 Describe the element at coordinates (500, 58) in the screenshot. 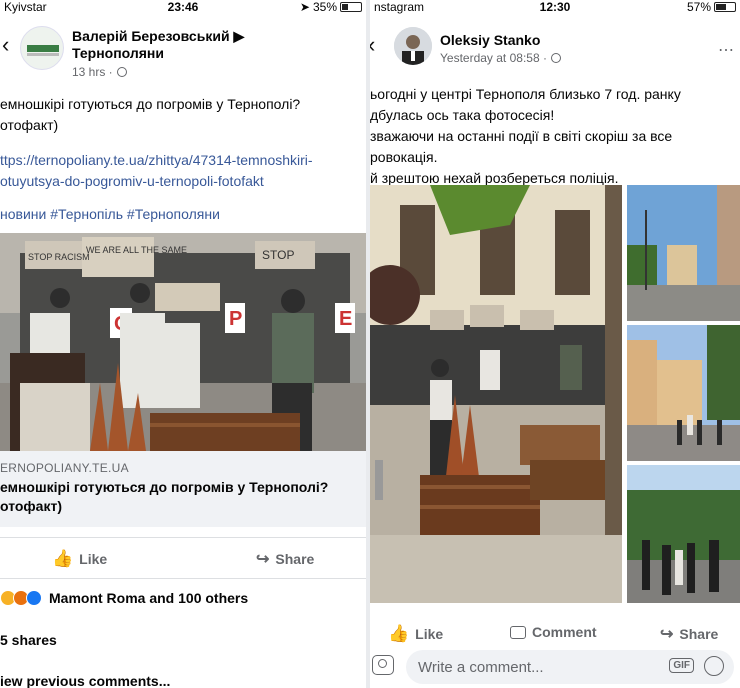

I see `post-time: Yesterday at 08:58 ·` at that location.